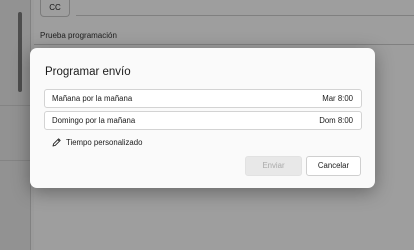 This screenshot has height=250, width=414. I want to click on option-time: Dom 8:00, so click(336, 120).